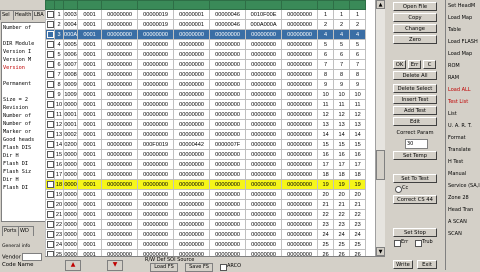  What do you see at coordinates (415, 178) in the screenshot?
I see `set-to-test-button: Set To Test` at bounding box center [415, 178].